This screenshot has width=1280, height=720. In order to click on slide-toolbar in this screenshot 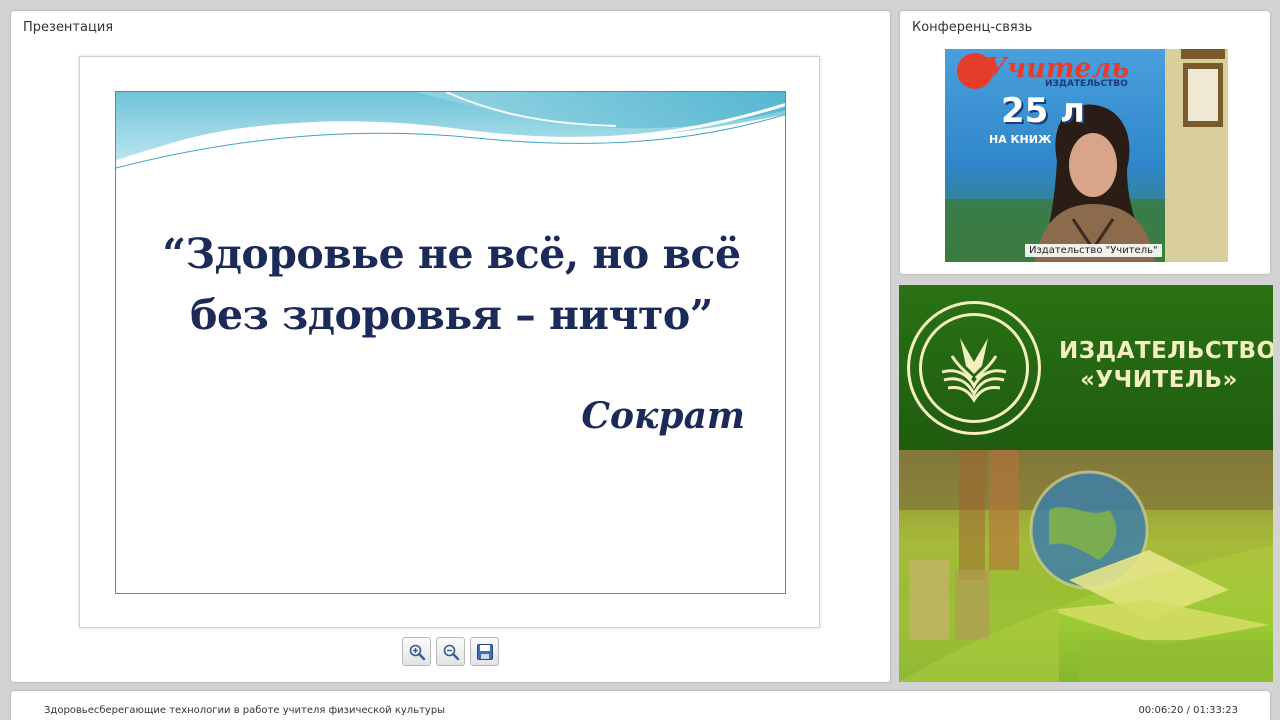, I will do `click(450, 651)`.